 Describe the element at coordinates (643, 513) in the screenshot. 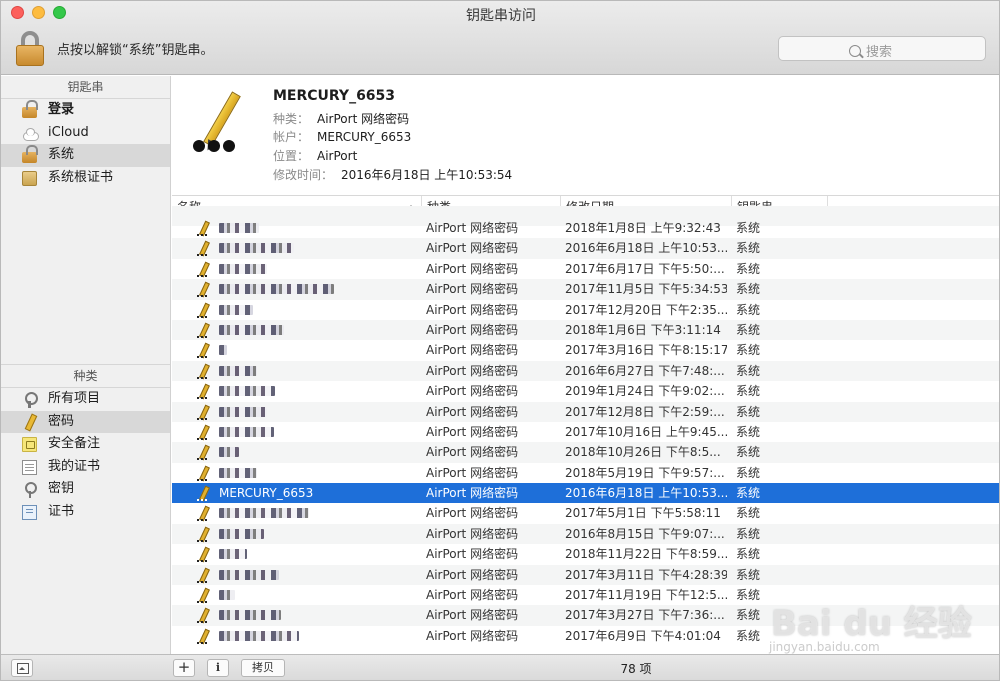

I see `cell-date: 2017年5月1日 下午5:58:11` at that location.